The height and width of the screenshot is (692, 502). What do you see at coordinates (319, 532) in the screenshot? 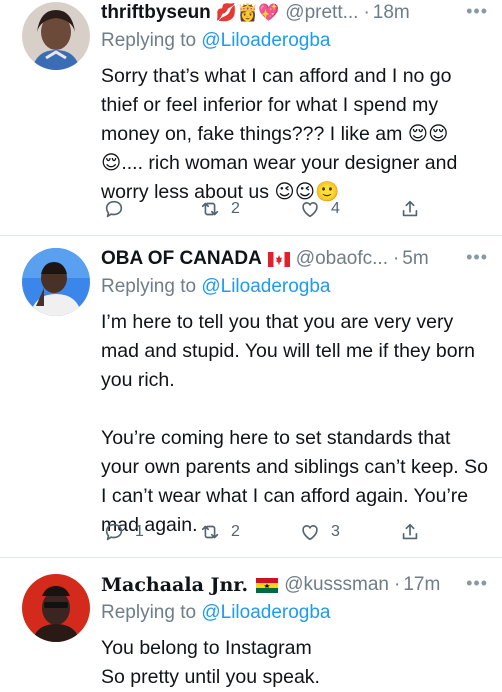
I see `like-button: 3` at bounding box center [319, 532].